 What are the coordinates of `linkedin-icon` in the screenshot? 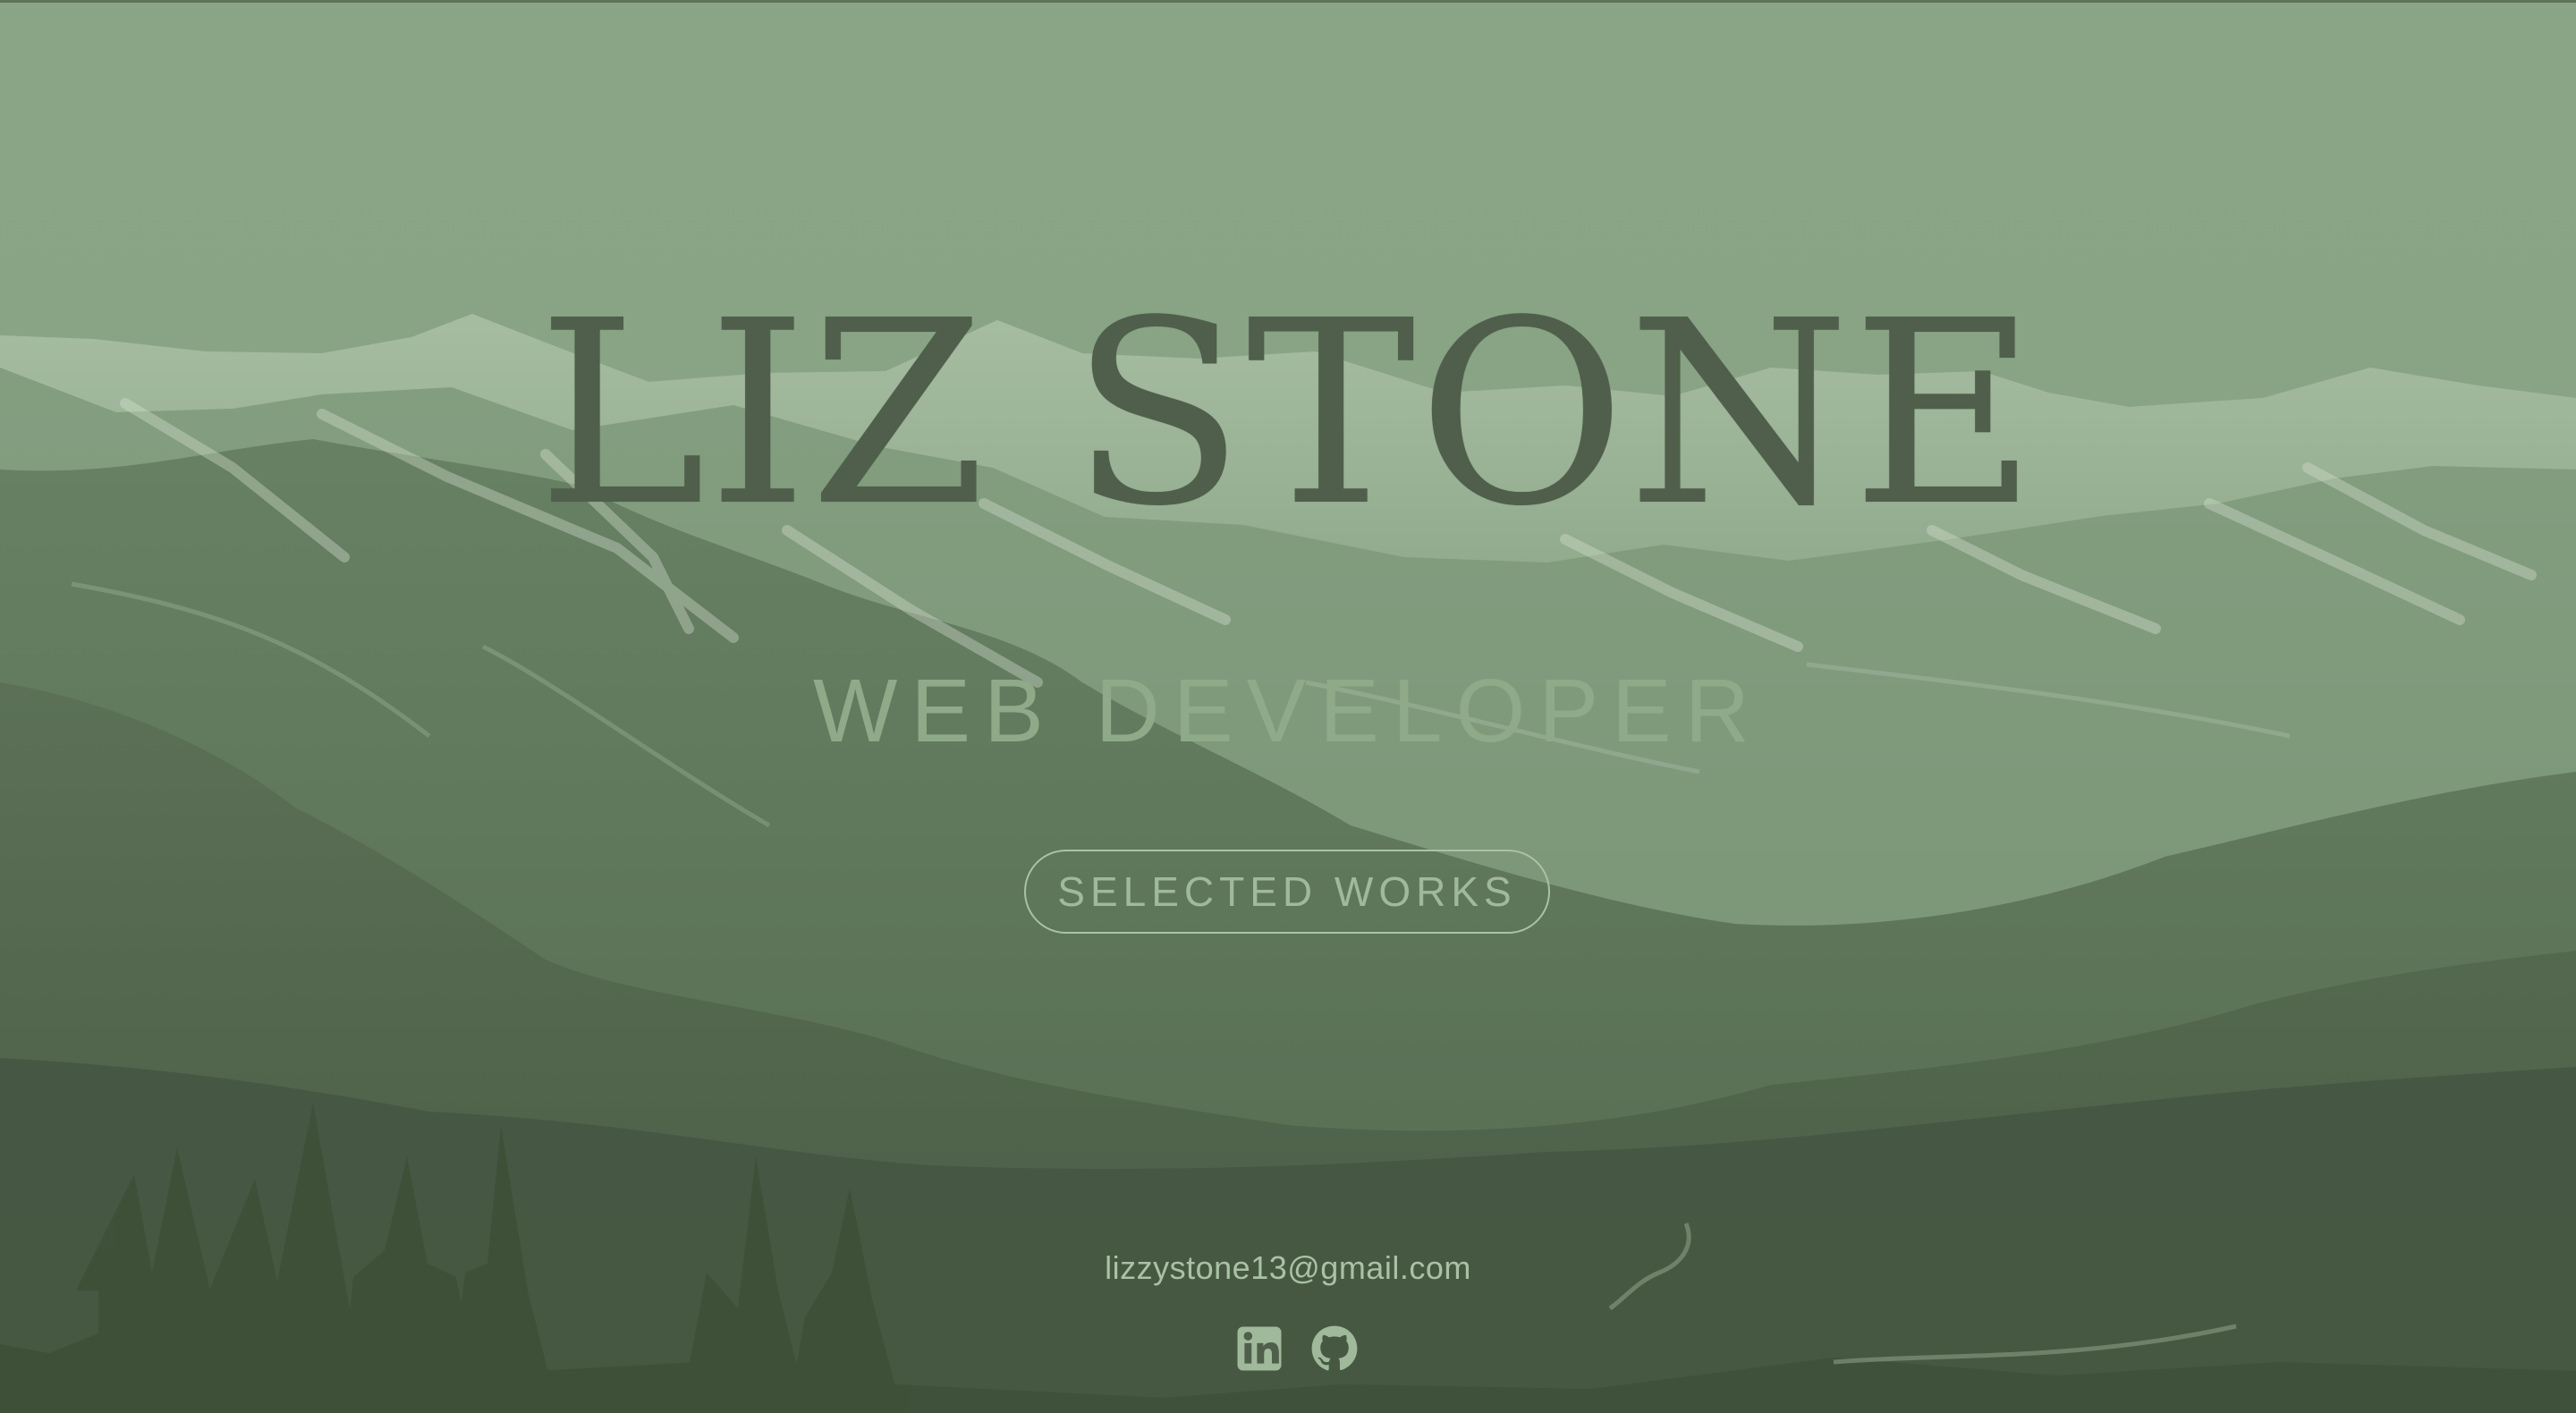 It's located at (1259, 1348).